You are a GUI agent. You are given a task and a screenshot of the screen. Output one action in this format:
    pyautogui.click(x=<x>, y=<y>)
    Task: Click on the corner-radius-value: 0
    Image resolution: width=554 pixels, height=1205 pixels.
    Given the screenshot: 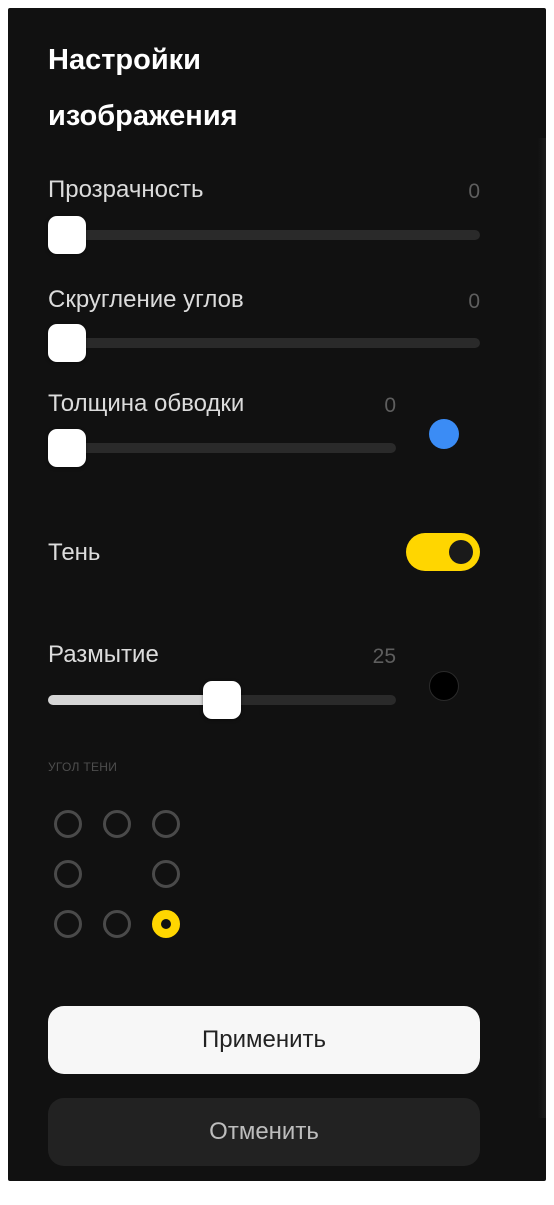 What is the action you would take?
    pyautogui.click(x=474, y=301)
    